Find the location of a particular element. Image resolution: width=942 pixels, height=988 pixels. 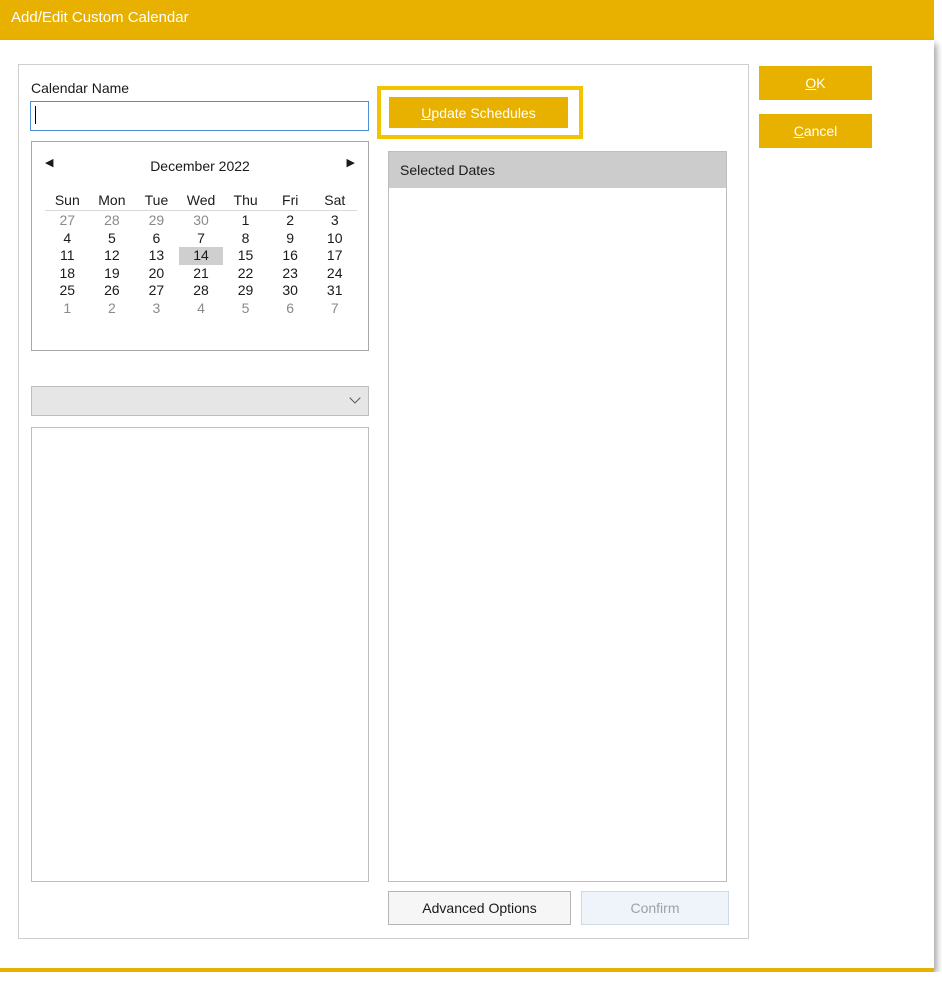

weekday-label: Tue is located at coordinates (156, 200).